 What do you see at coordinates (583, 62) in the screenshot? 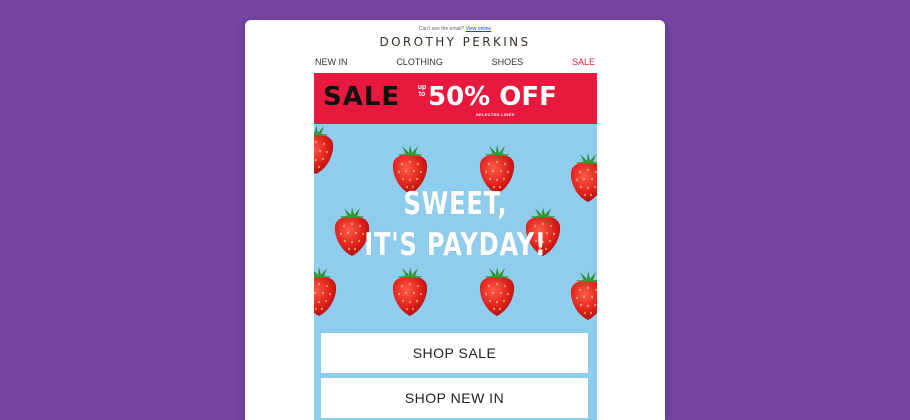
I see `nav-sale: SALE` at bounding box center [583, 62].